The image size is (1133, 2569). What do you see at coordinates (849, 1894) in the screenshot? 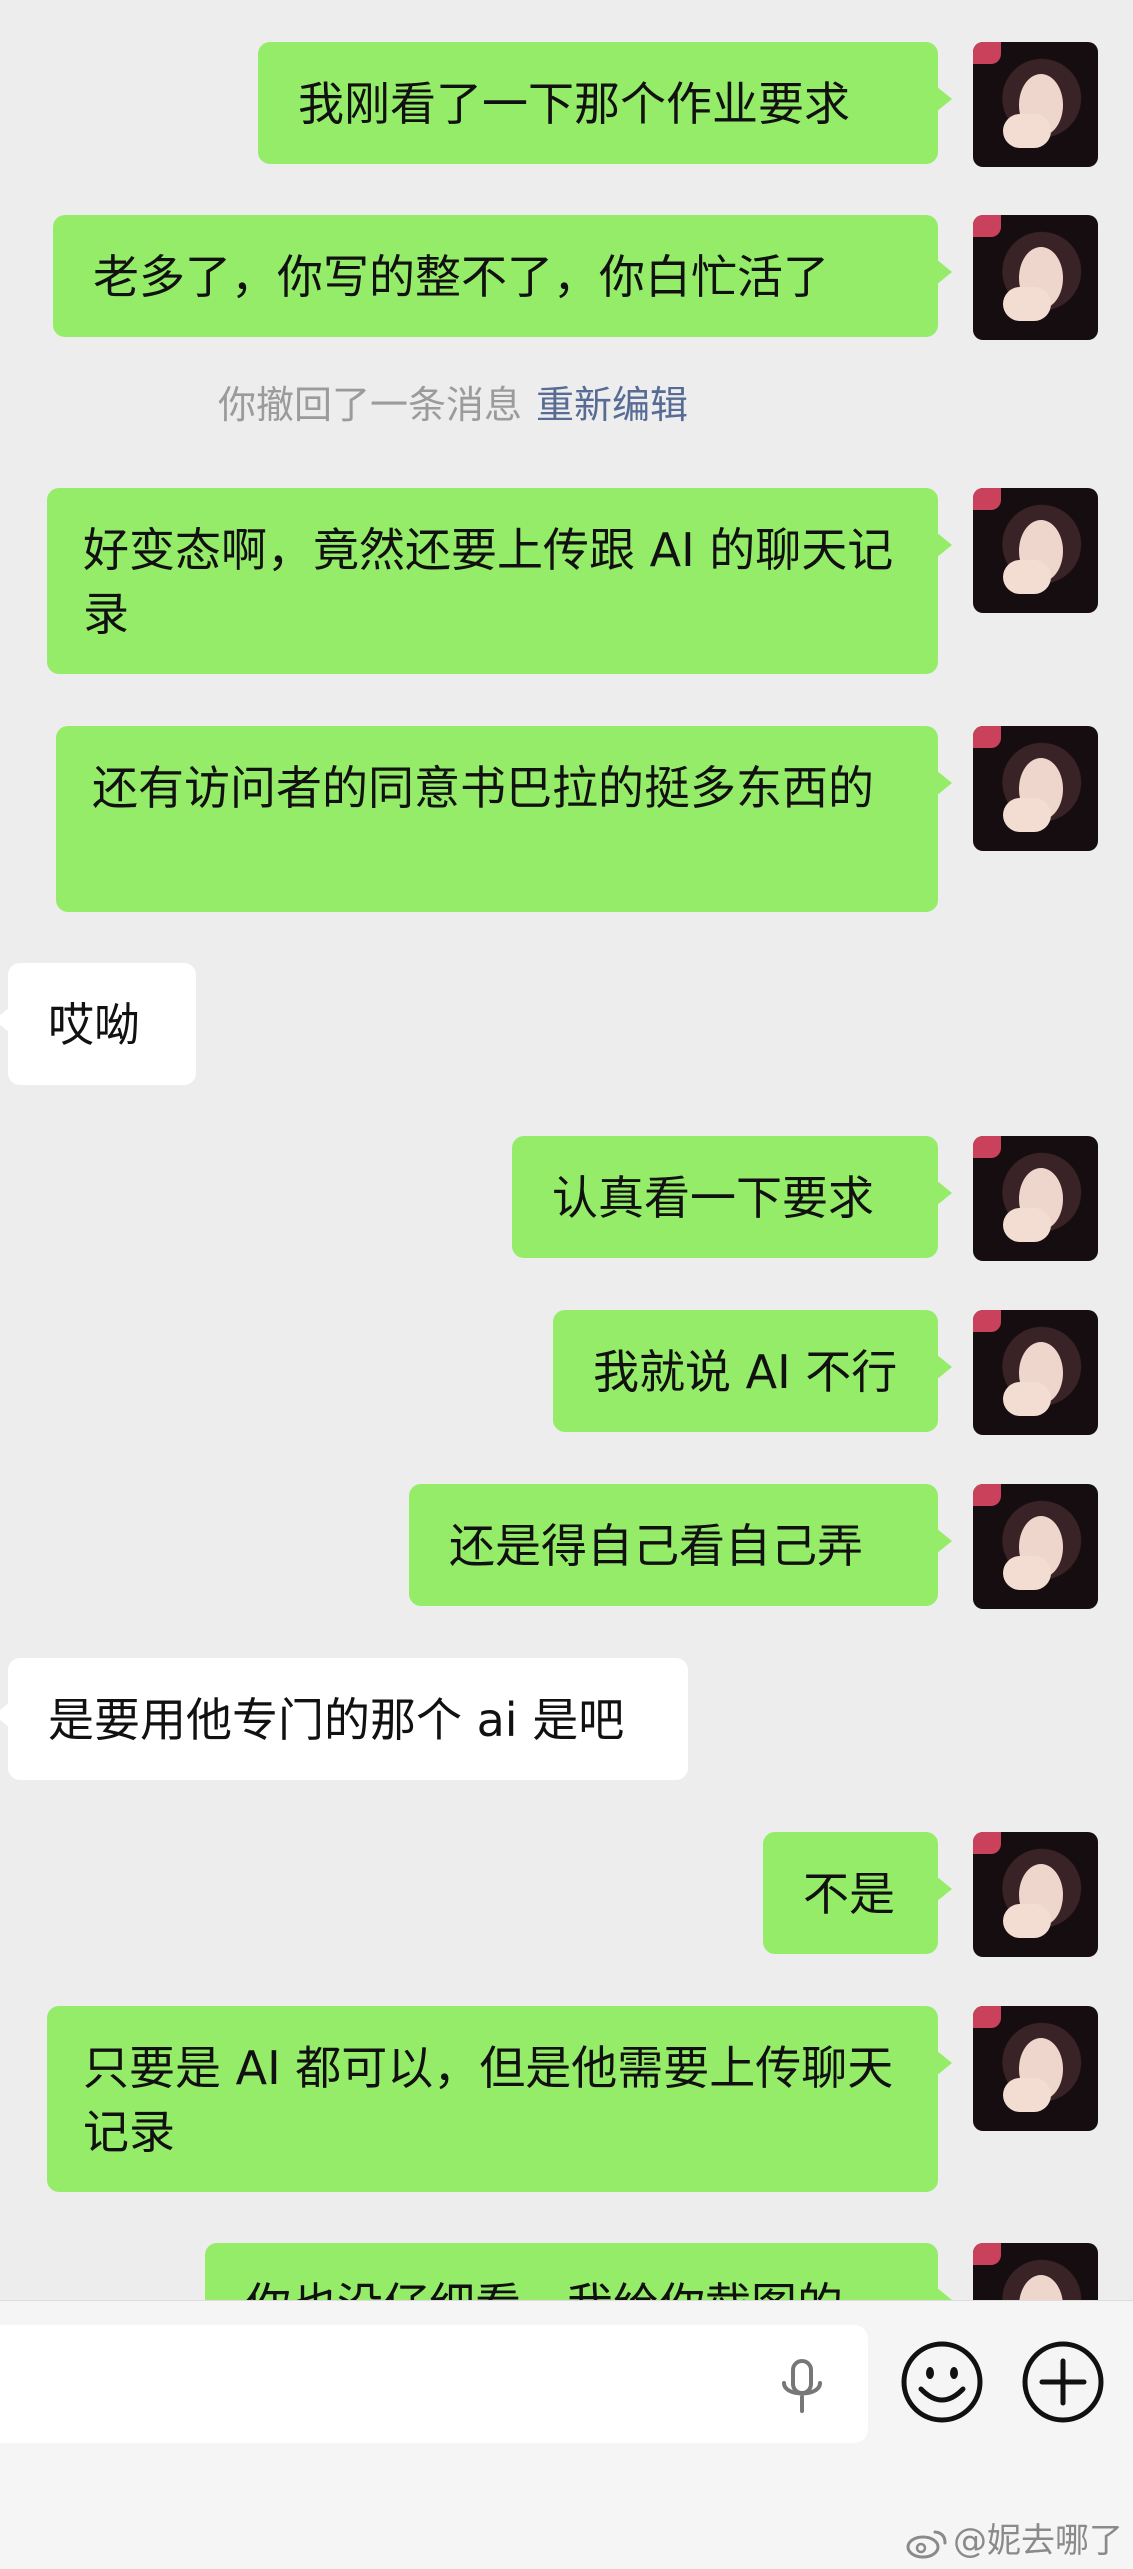
I see `message-text: 不是` at bounding box center [849, 1894].